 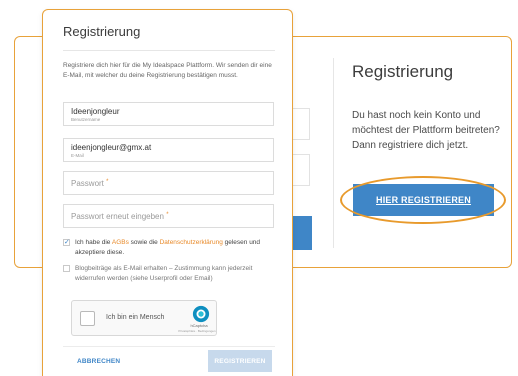 What do you see at coordinates (403, 71) in the screenshot?
I see `register-section-title: Registrierung` at bounding box center [403, 71].